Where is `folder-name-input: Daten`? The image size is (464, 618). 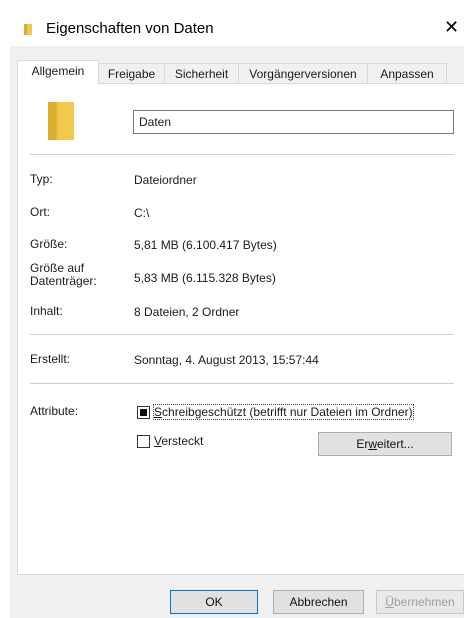
folder-name-input: Daten is located at coordinates (293, 122).